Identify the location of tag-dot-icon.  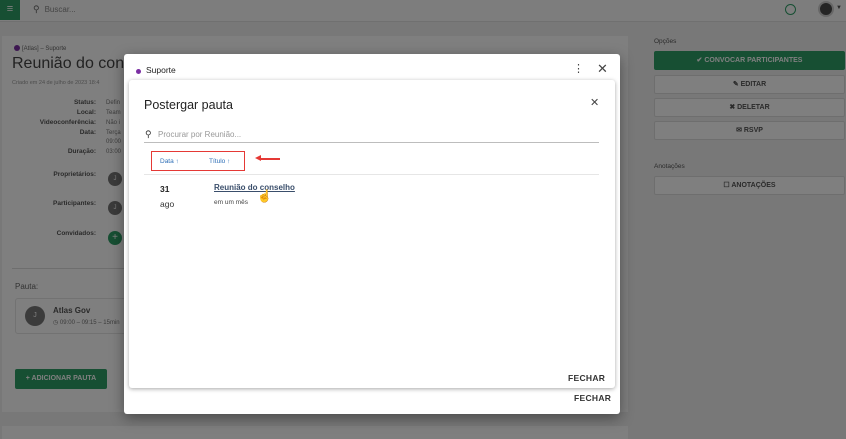
(138, 71).